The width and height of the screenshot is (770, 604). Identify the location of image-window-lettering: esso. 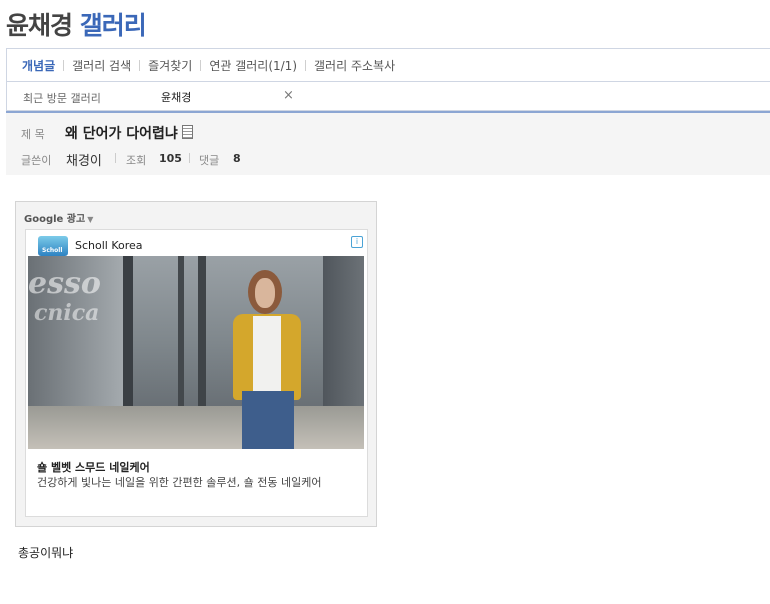
(64, 283).